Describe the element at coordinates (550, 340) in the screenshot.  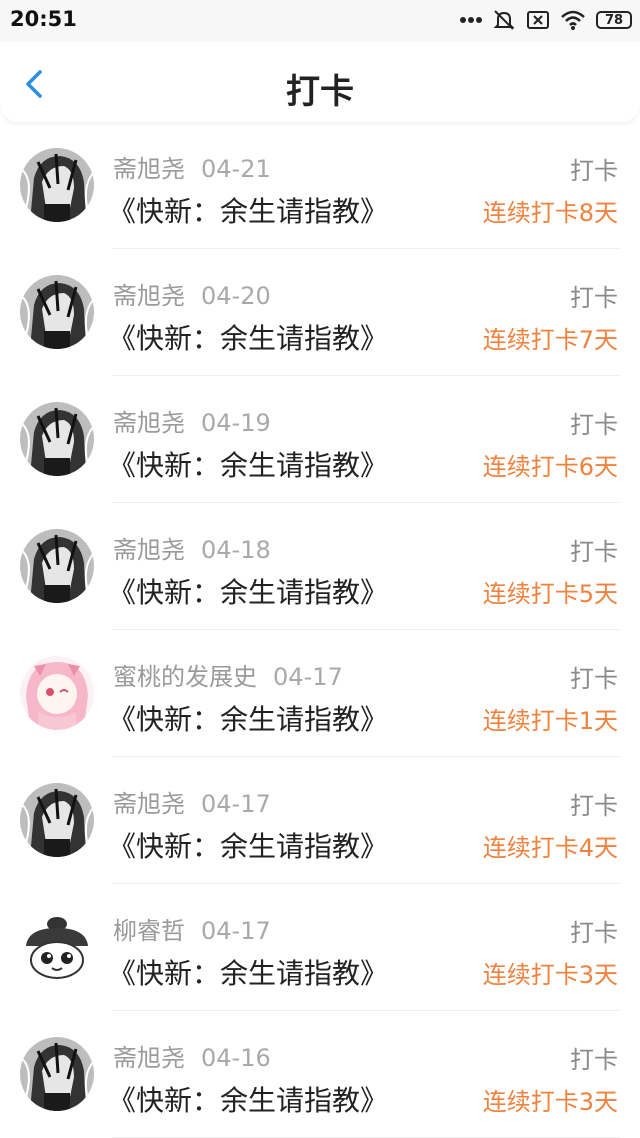
I see `streak-label: 连续打卡7天` at that location.